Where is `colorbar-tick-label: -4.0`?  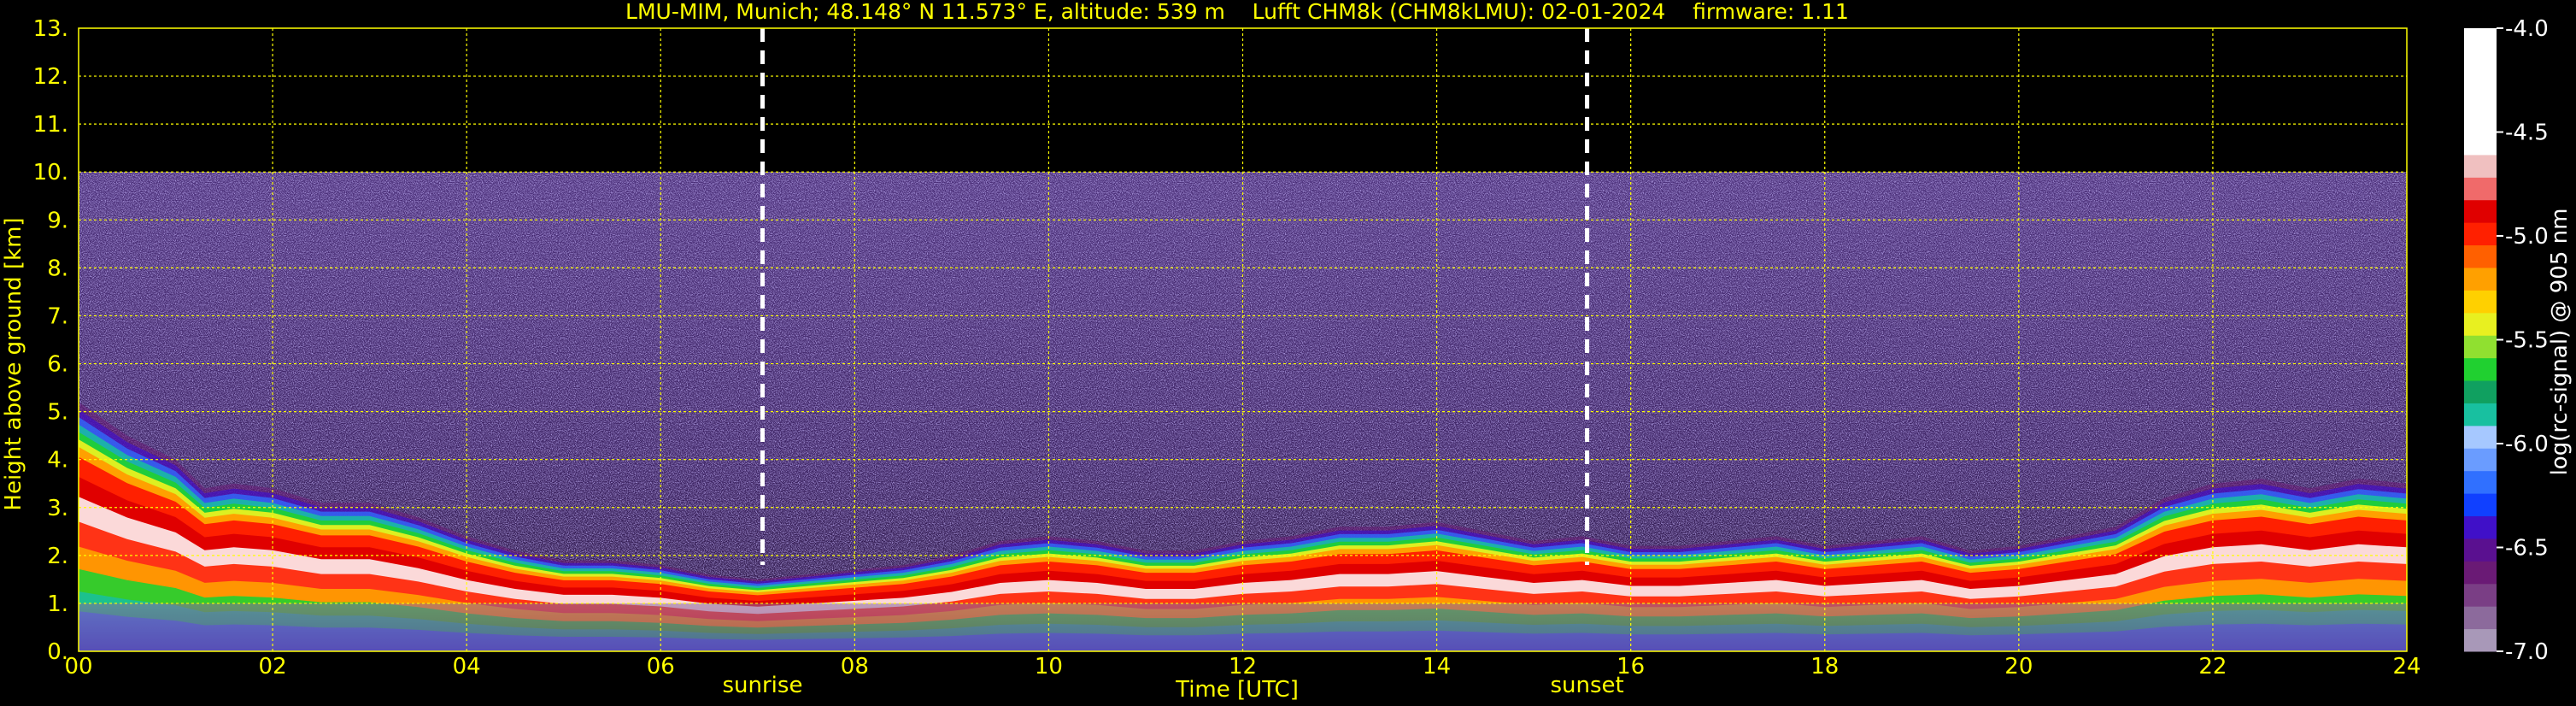 colorbar-tick-label: -4.0 is located at coordinates (2527, 29).